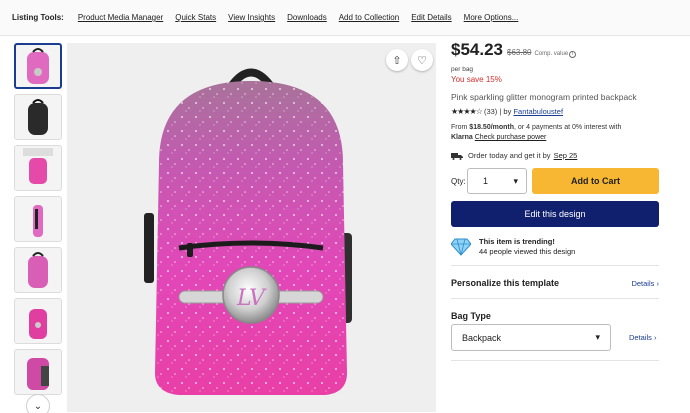 The height and width of the screenshot is (413, 690). What do you see at coordinates (477, 49) in the screenshot?
I see `price: $54.23` at bounding box center [477, 49].